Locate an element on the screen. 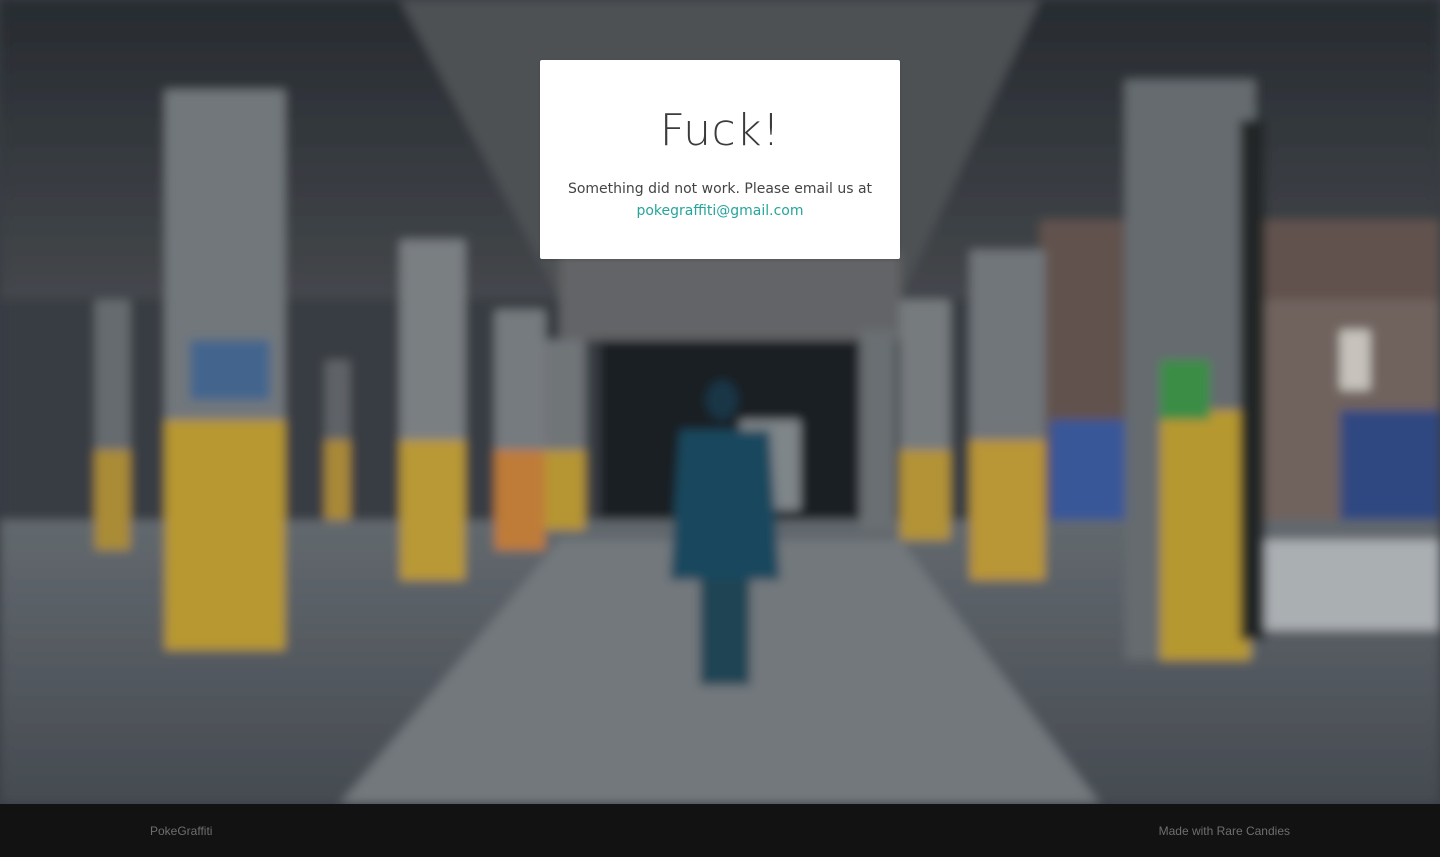  support-email-link: pokegraffiti@gmail.com is located at coordinates (719, 211).